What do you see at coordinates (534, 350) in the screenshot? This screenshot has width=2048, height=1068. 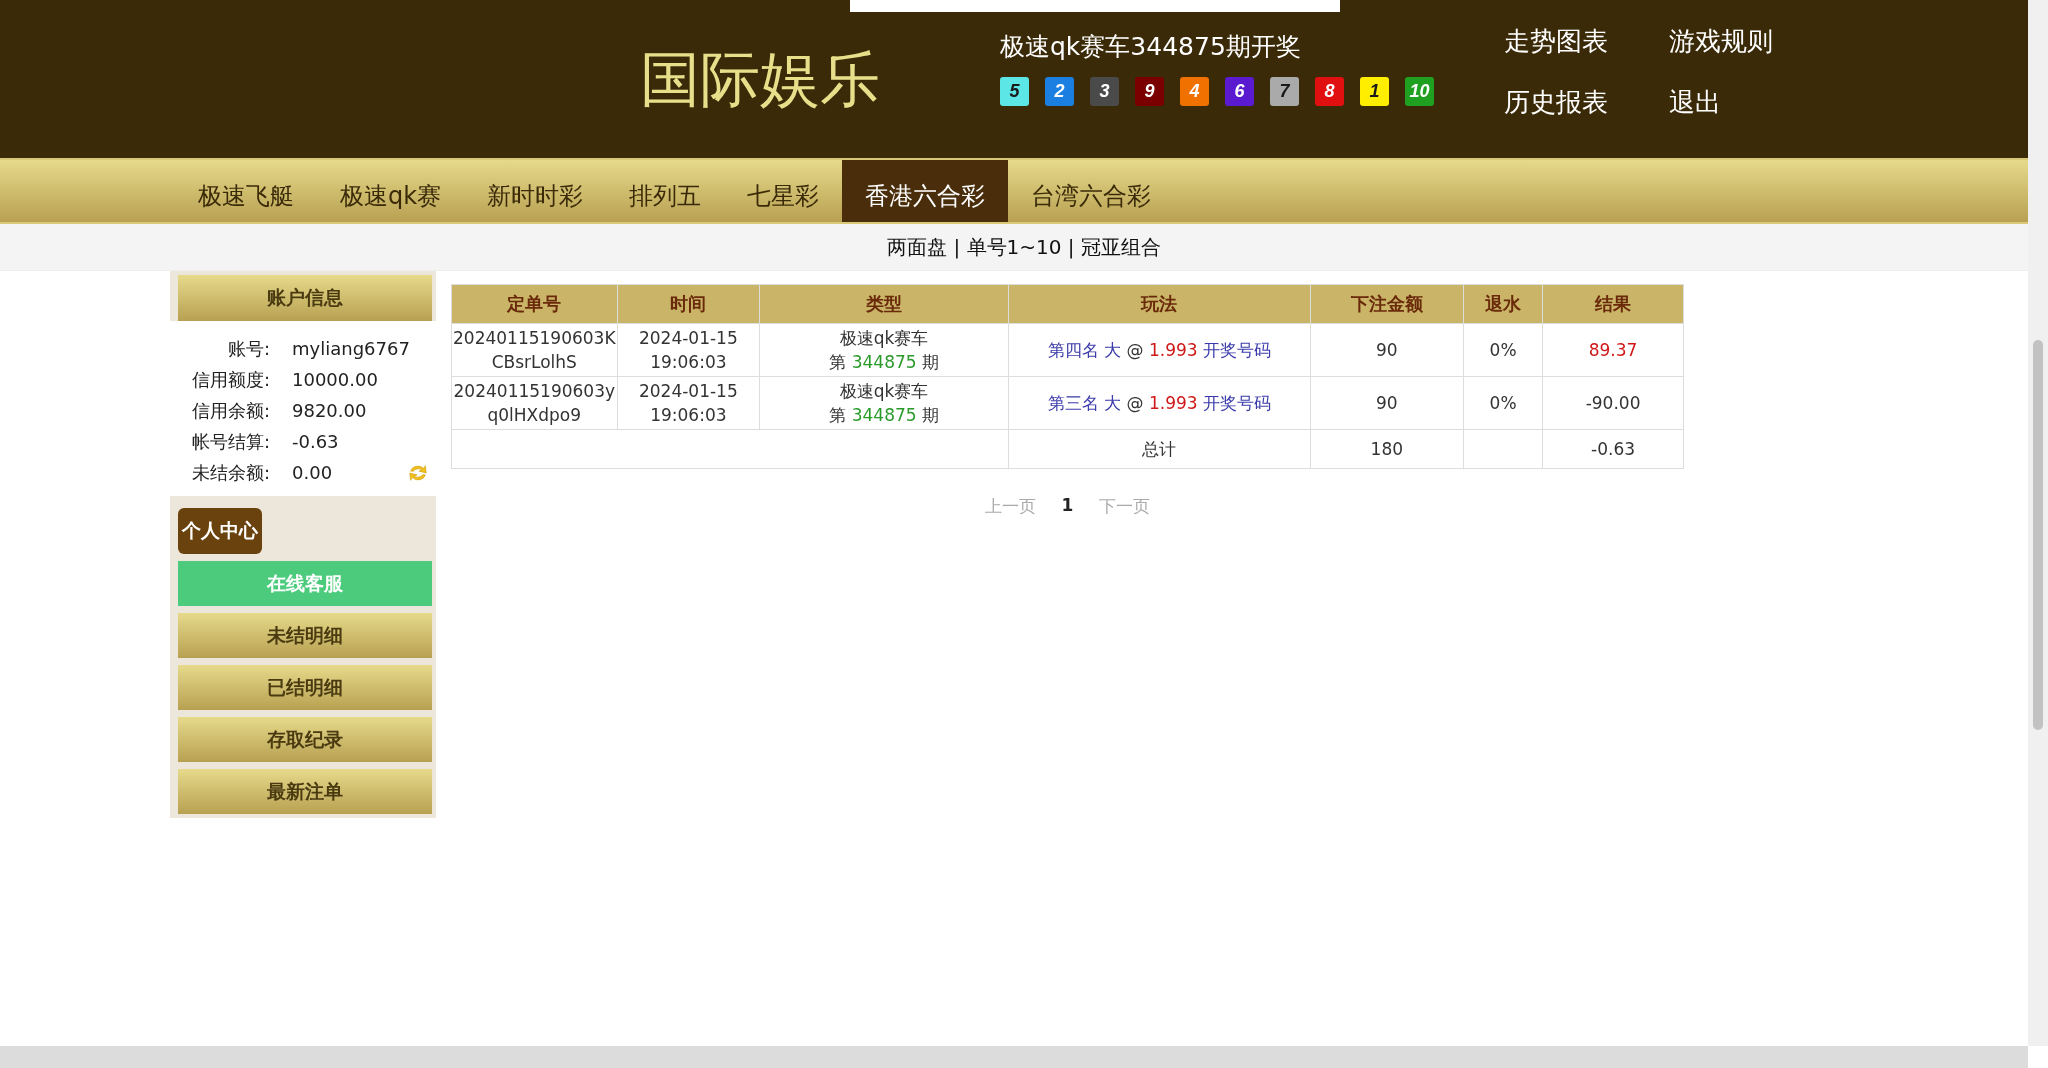 I see `order-number-cell: 20240115190603K CBsrLolhS` at bounding box center [534, 350].